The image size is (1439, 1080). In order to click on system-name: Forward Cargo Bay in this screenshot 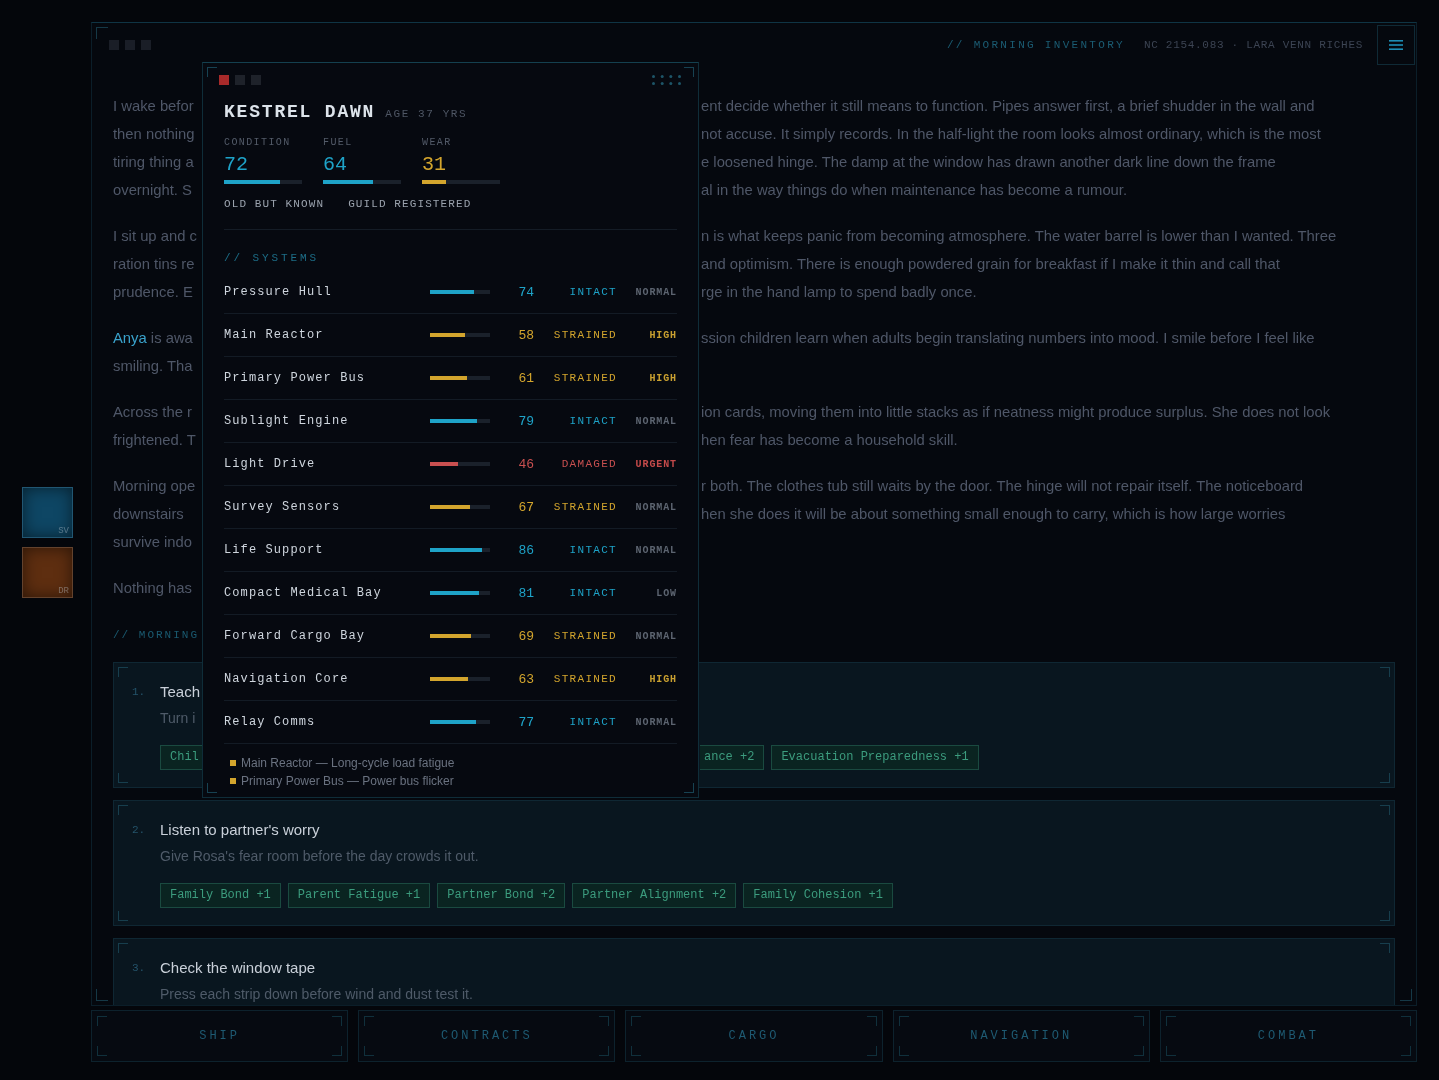, I will do `click(295, 636)`.